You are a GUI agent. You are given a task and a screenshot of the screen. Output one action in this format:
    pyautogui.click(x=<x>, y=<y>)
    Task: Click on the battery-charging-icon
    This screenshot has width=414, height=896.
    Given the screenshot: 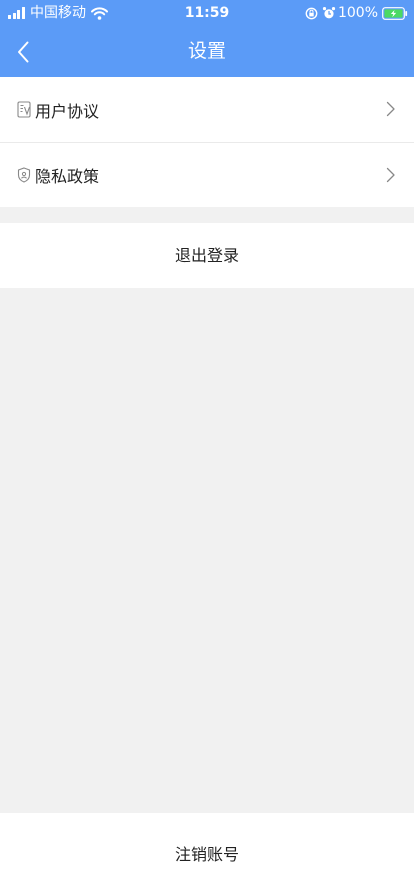 What is the action you would take?
    pyautogui.click(x=395, y=13)
    